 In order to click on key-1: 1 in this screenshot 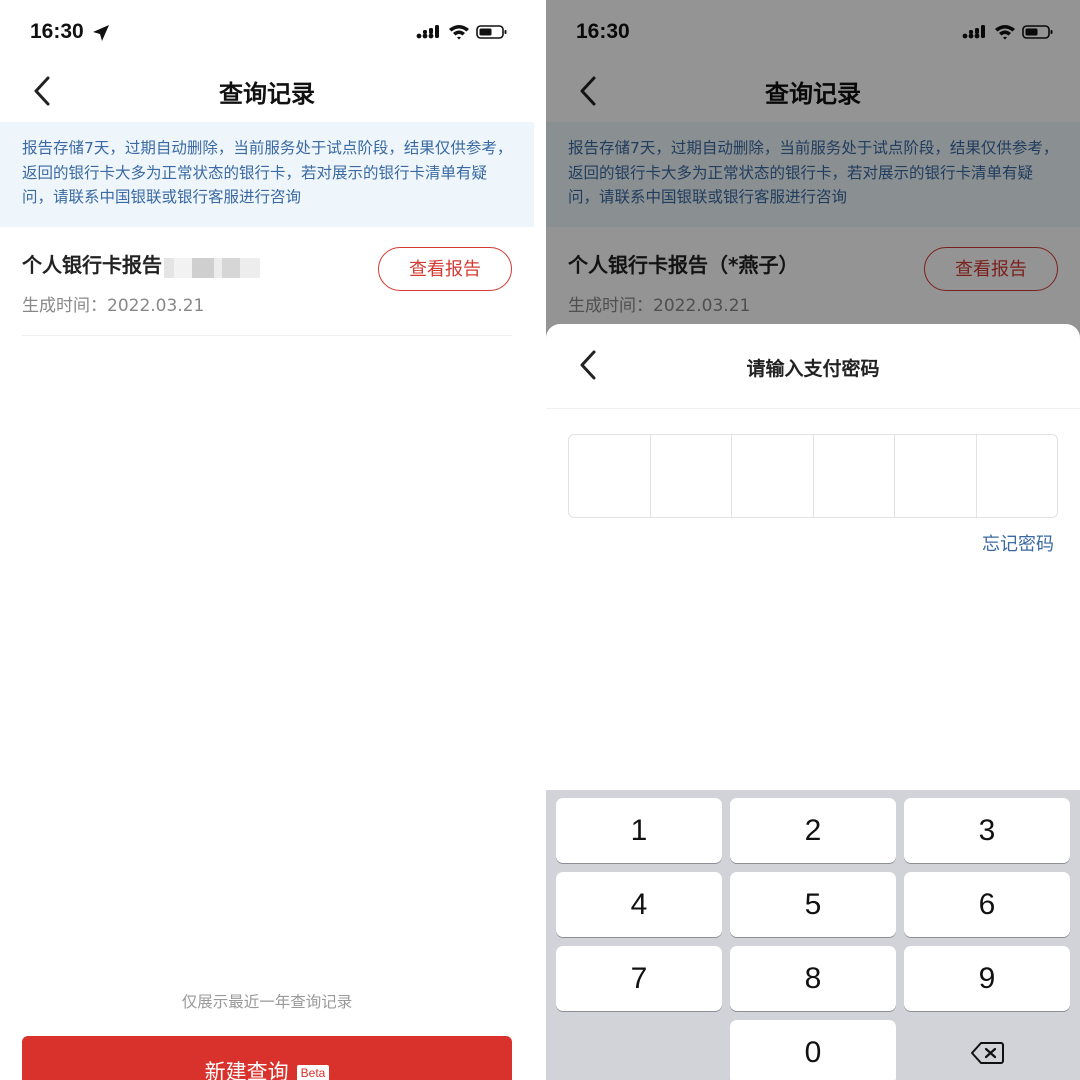, I will do `click(639, 830)`.